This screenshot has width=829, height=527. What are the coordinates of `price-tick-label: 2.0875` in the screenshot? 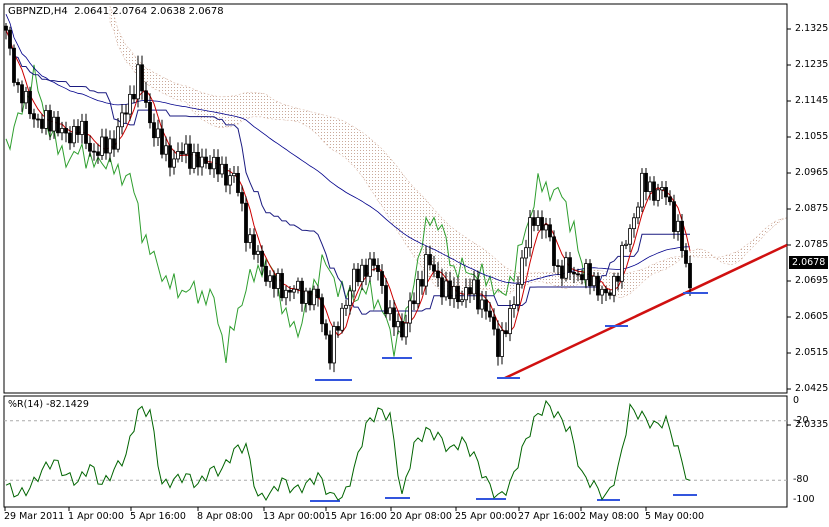 It's located at (812, 208).